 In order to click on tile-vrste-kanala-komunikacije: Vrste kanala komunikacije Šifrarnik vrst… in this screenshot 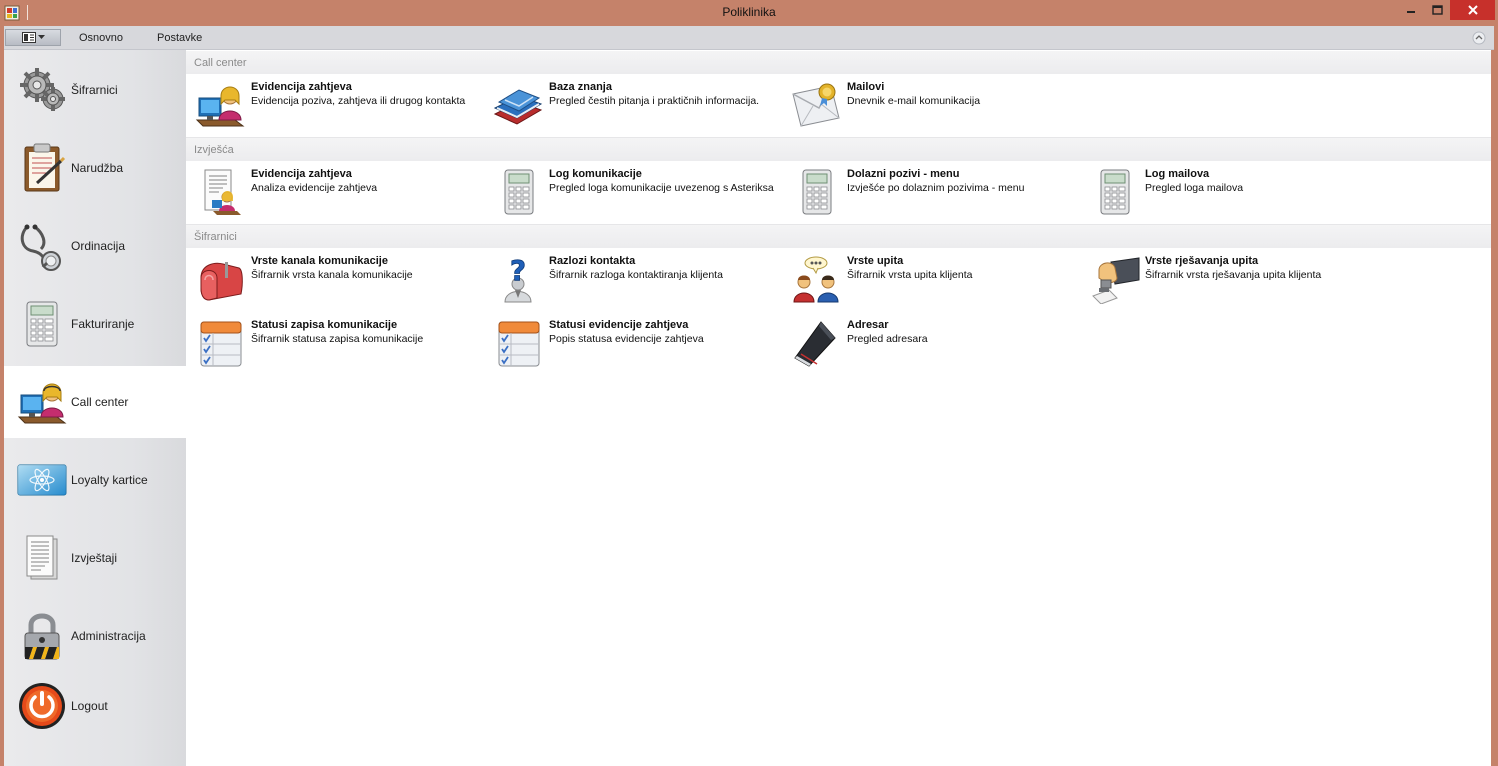, I will do `click(338, 280)`.